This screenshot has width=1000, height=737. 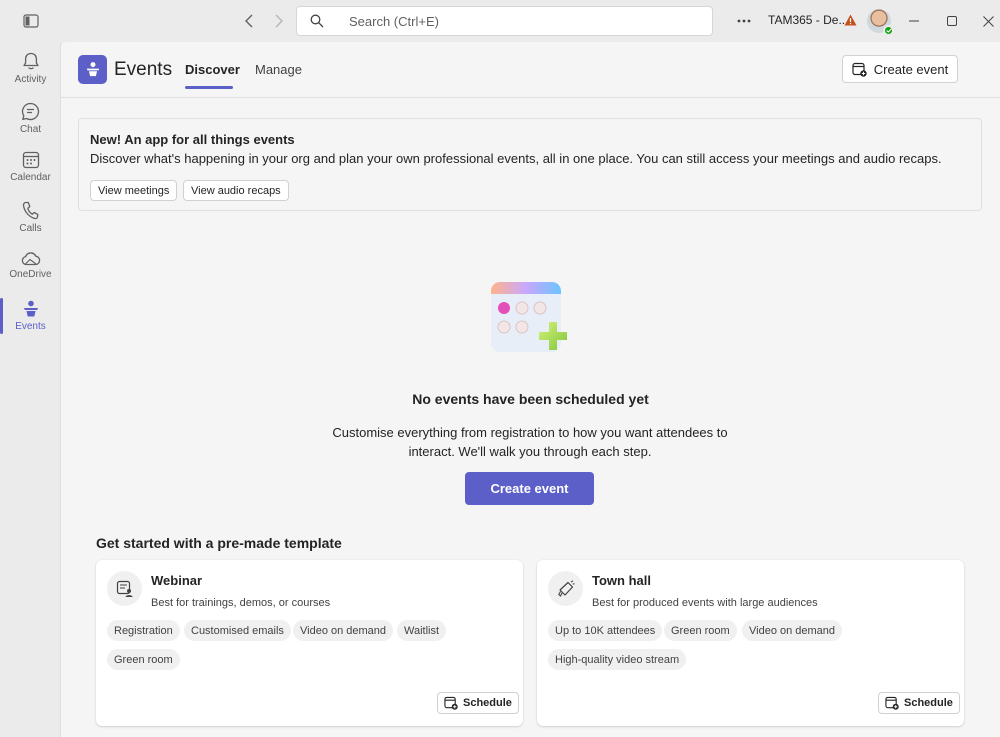 I want to click on rail-item-activity: Activity, so click(x=30, y=68).